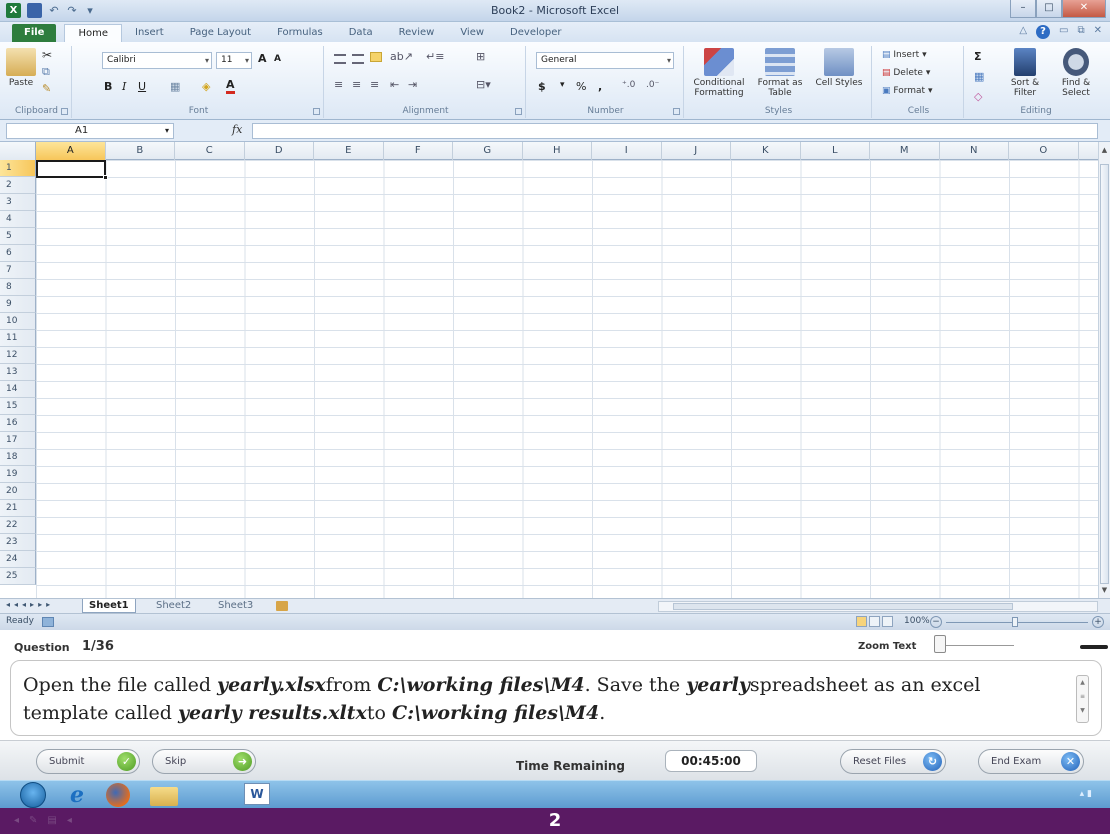  What do you see at coordinates (279, 151) in the screenshot?
I see `column-header: D` at bounding box center [279, 151].